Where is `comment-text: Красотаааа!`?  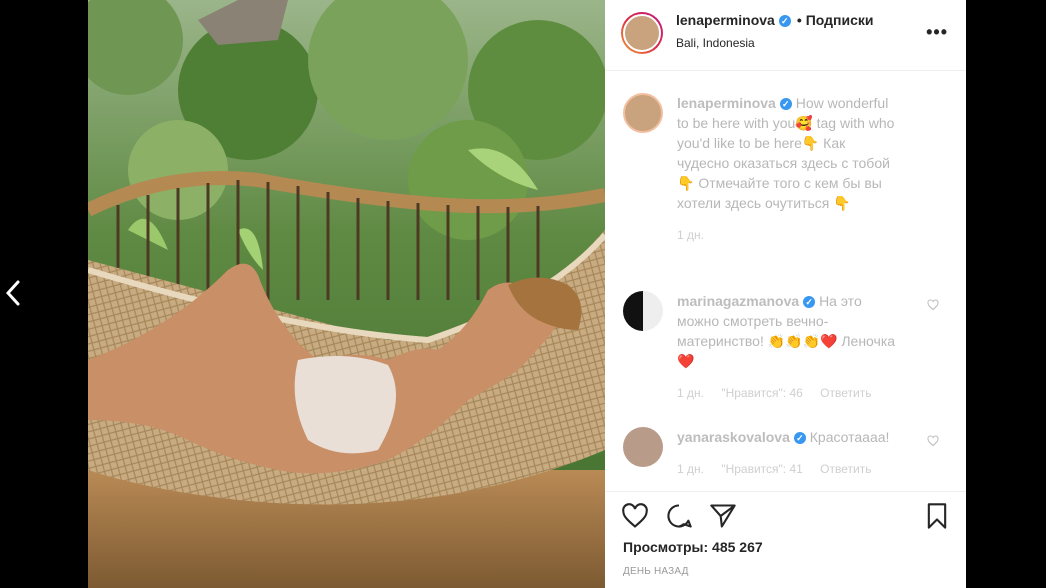
comment-text: Красотаааа! is located at coordinates (849, 437).